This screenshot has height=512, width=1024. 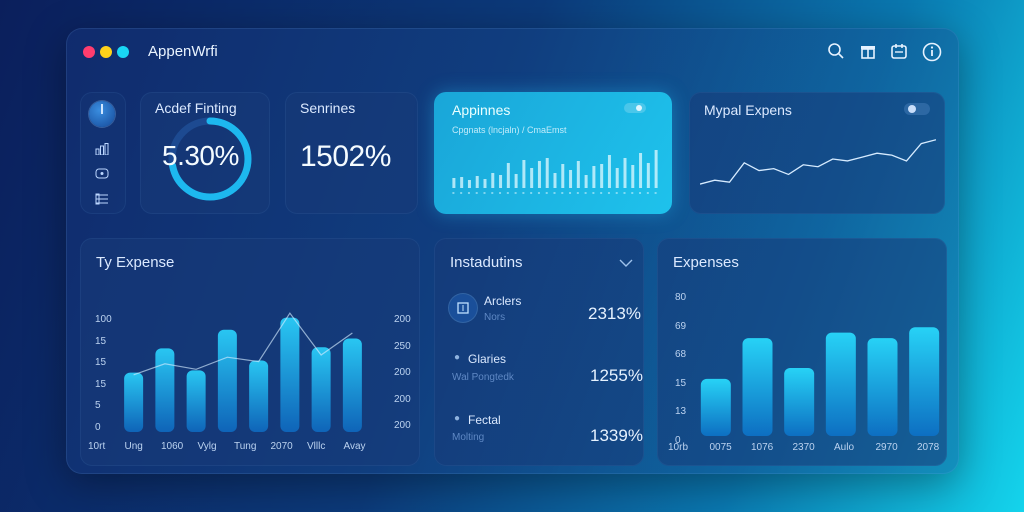 I want to click on chevron-down-icon, so click(x=626, y=264).